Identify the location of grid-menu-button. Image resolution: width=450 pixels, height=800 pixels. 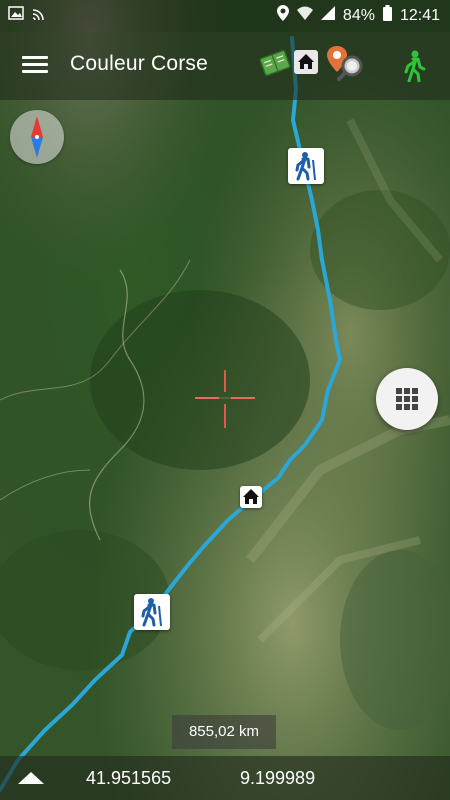
(407, 399).